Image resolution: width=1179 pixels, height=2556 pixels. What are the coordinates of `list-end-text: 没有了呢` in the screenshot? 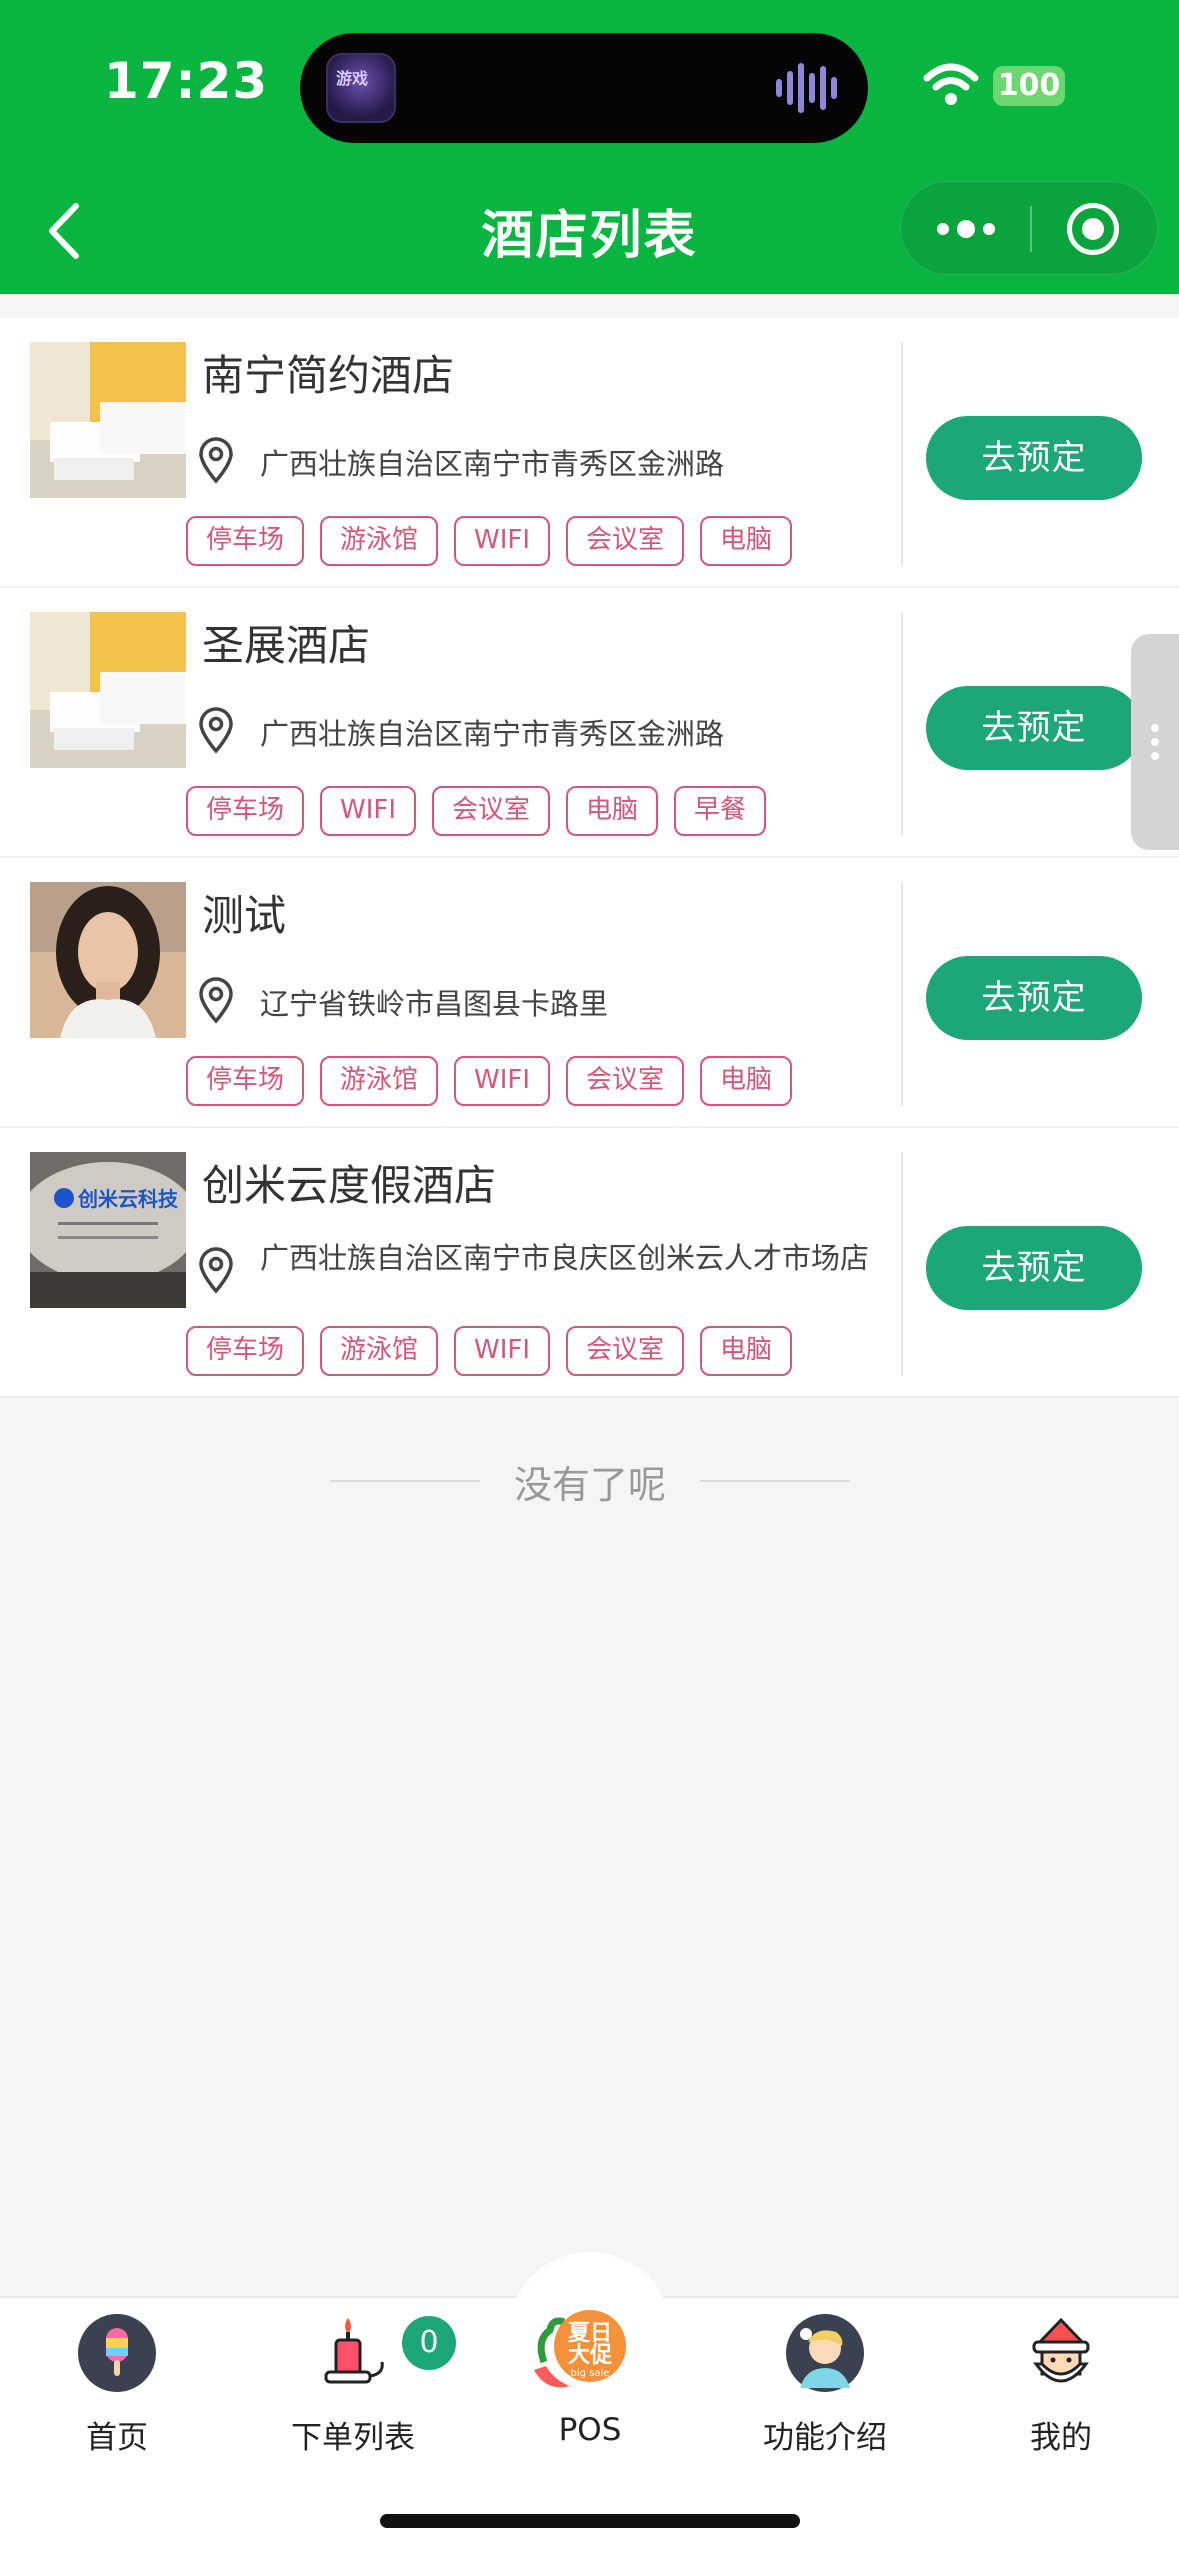 It's located at (589, 1485).